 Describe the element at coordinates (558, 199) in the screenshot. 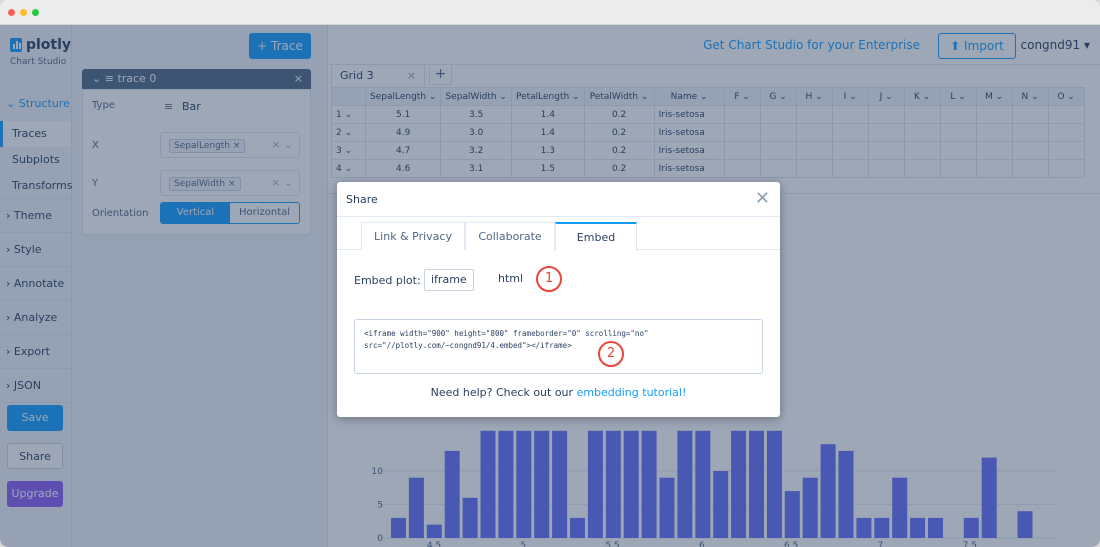

I see `modal-header: Share ✕` at that location.